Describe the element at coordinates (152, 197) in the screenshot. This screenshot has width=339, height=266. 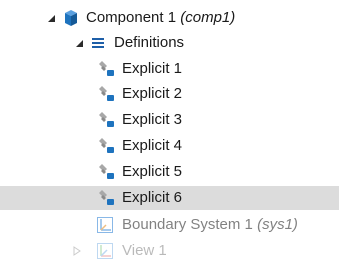
I see `explicit-label: Explicit 6` at that location.